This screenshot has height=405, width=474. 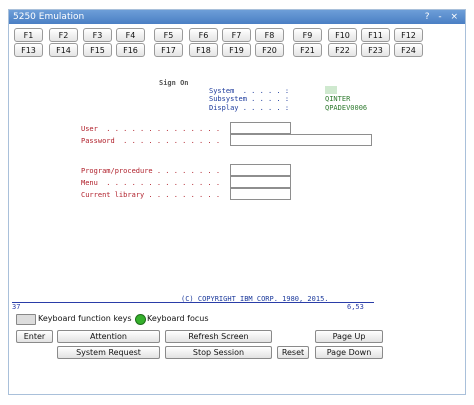 What do you see at coordinates (28, 35) in the screenshot?
I see `function-key-f1: F1` at bounding box center [28, 35].